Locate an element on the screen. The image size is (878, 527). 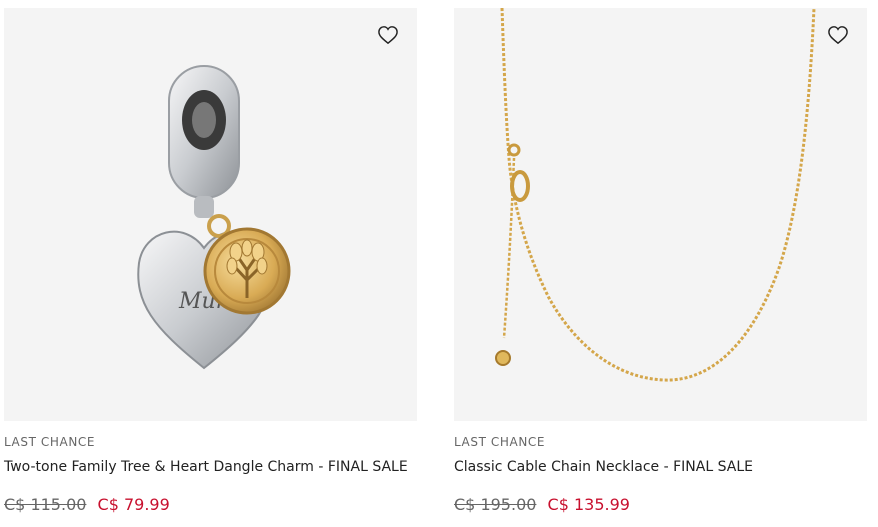
original-price: C$ 115.00 is located at coordinates (45, 504).